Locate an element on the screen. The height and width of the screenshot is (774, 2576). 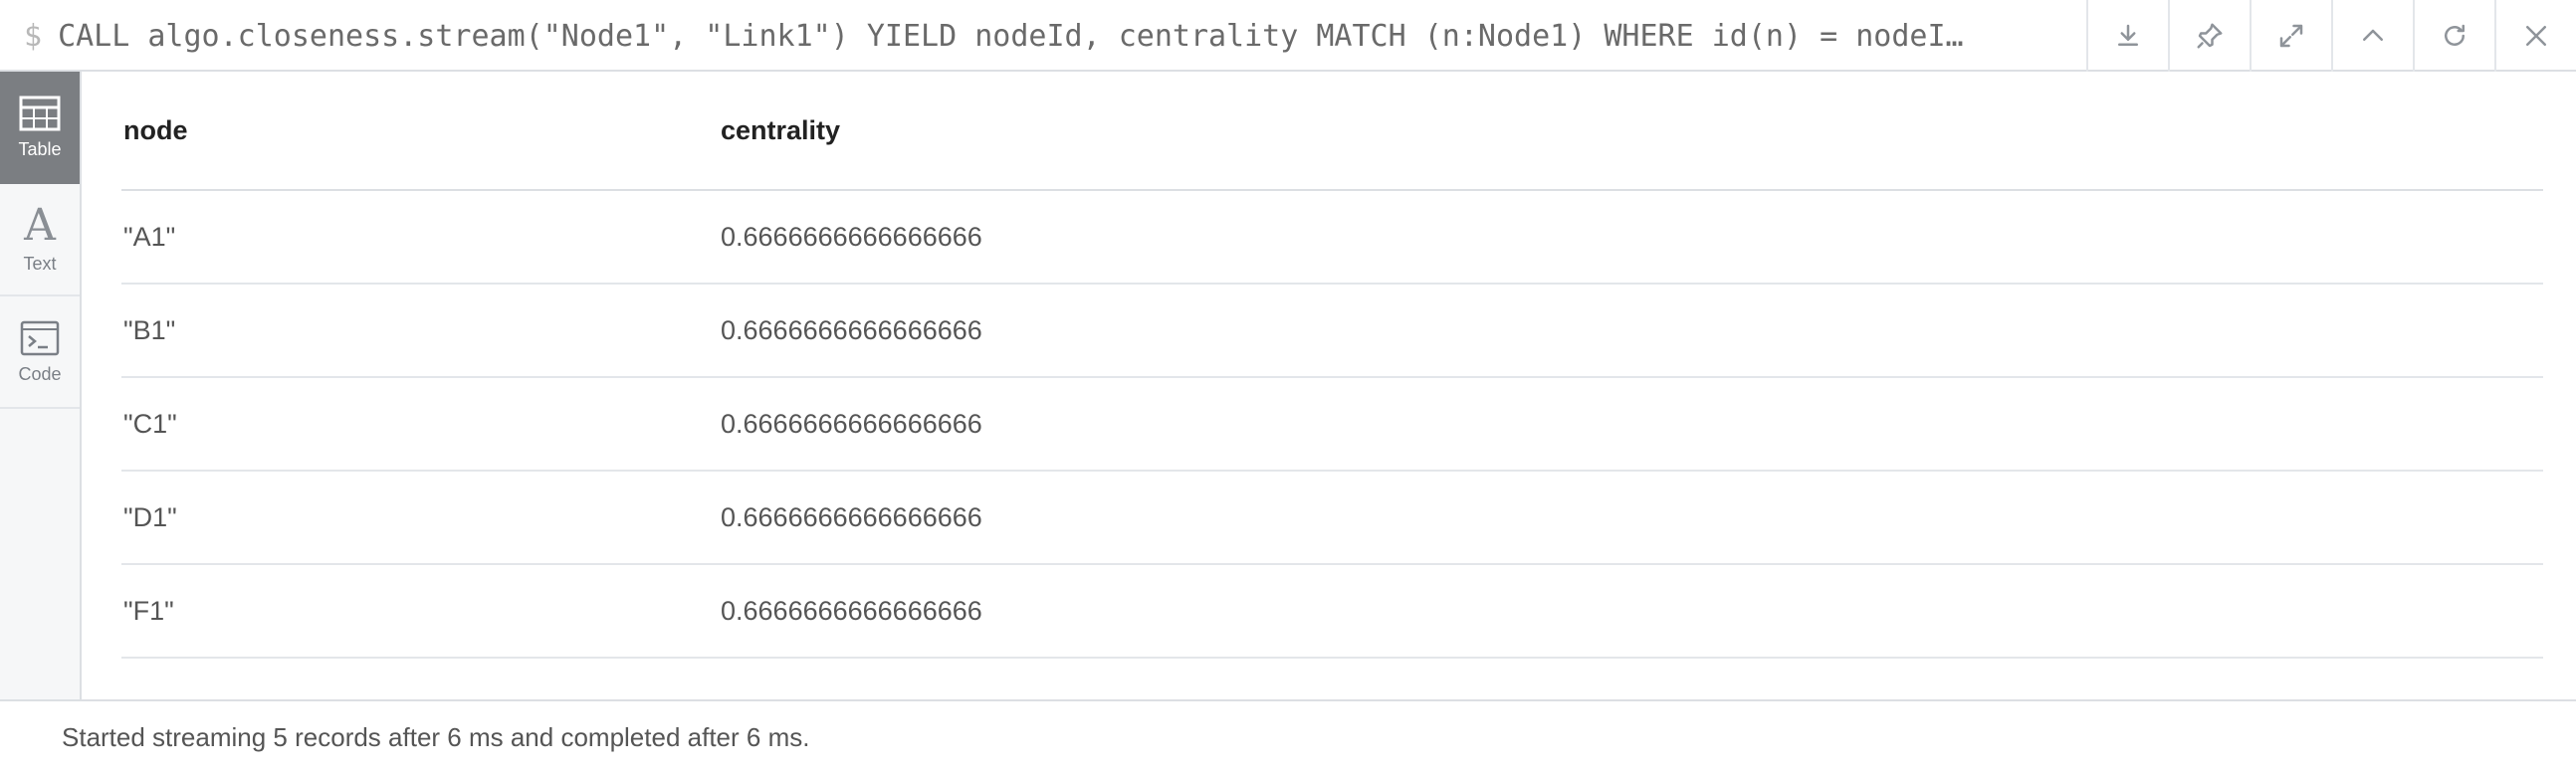
table-row: "A1" 0.6666666666666666 is located at coordinates (1332, 238).